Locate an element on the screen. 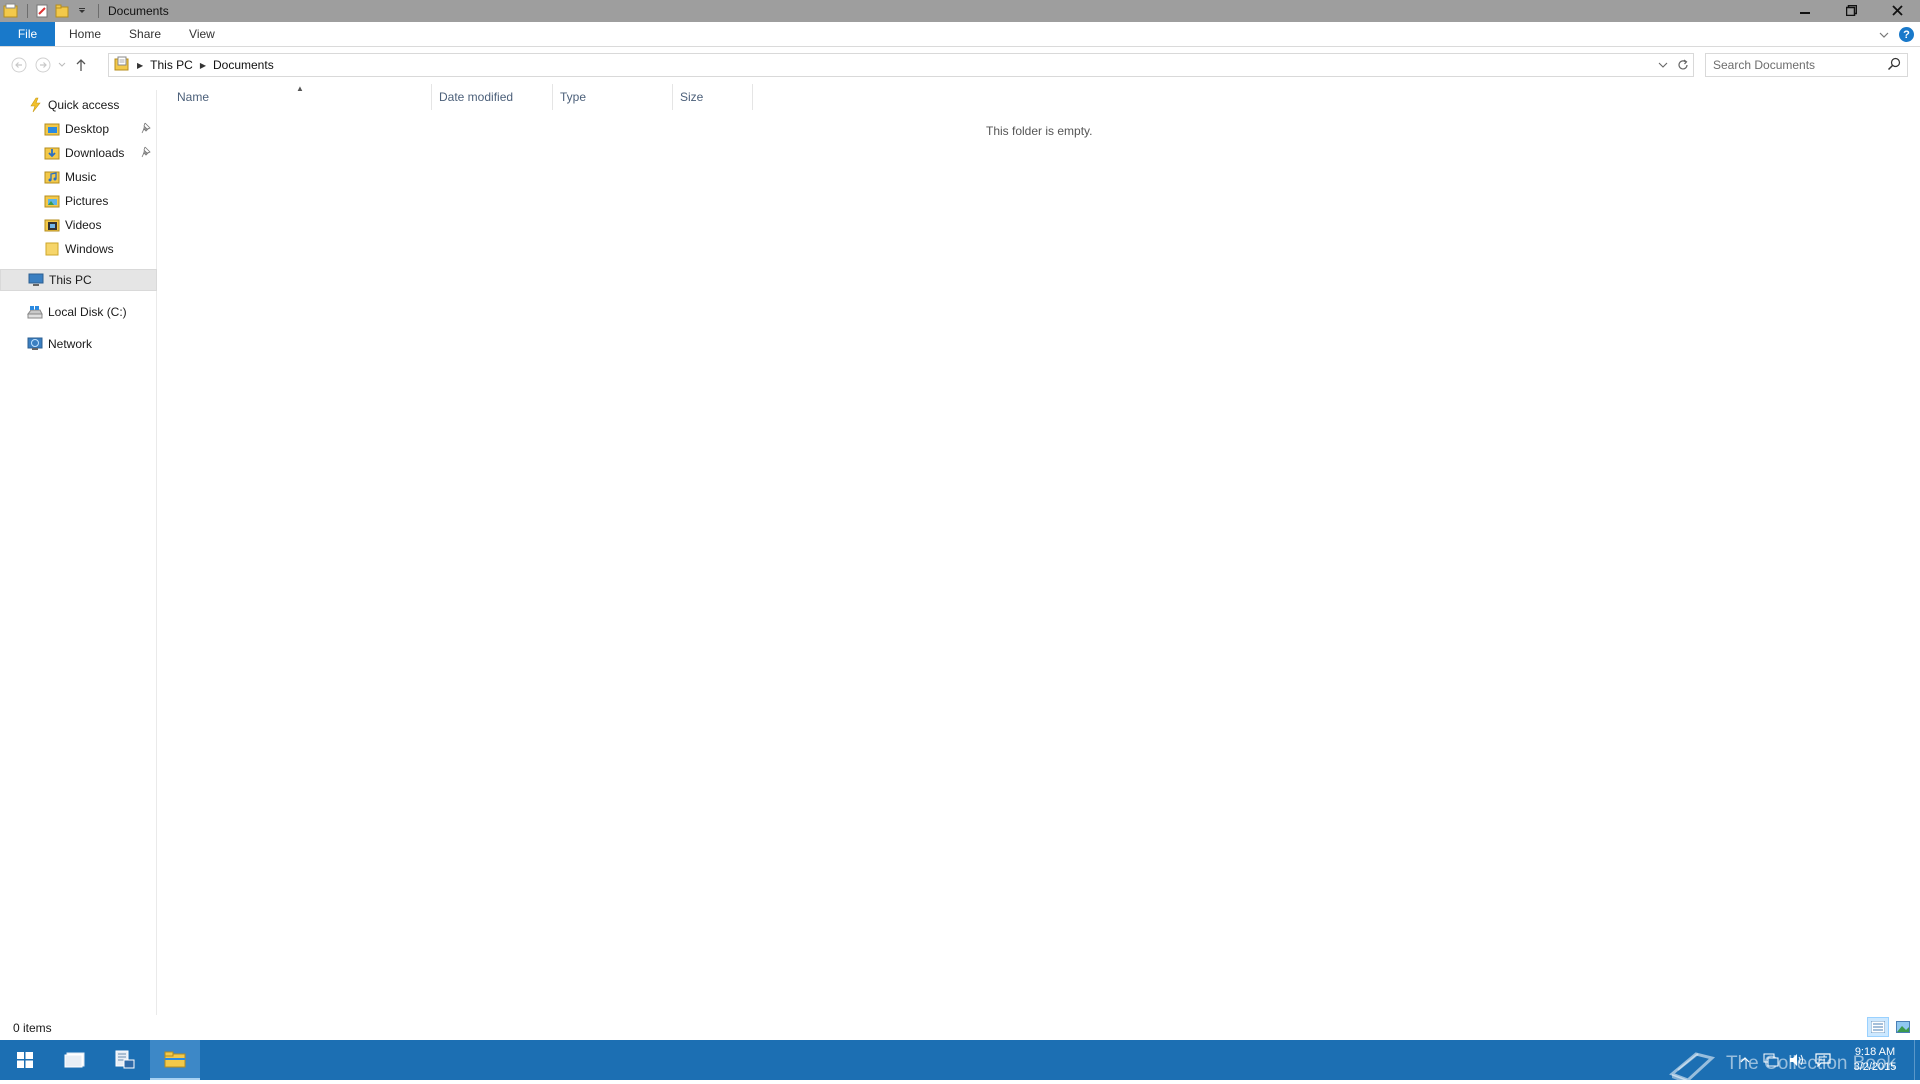  clock-date: 3/2/2015 is located at coordinates (1875, 1067).